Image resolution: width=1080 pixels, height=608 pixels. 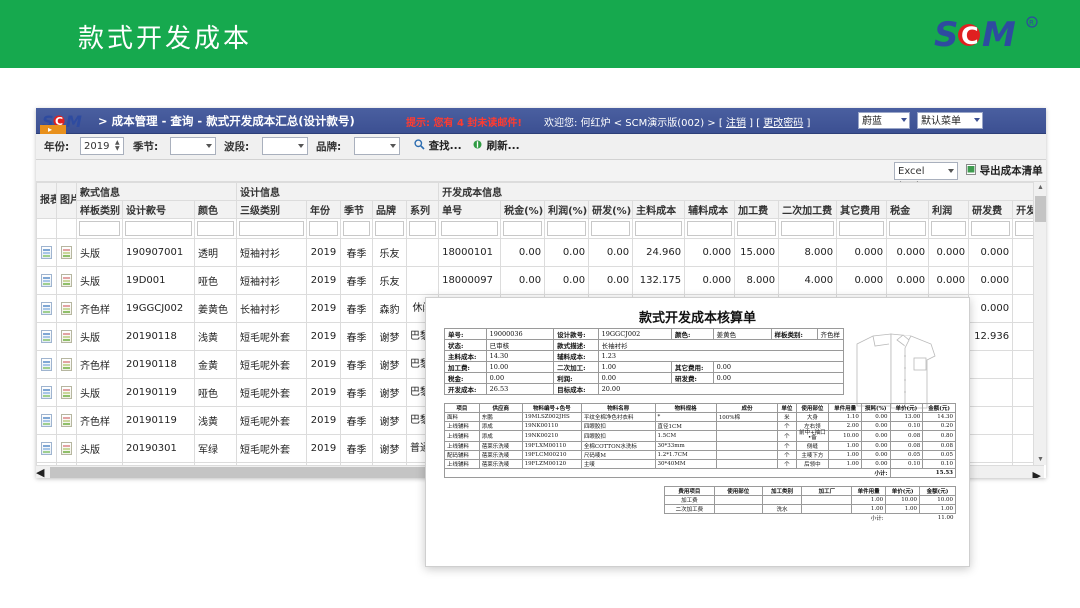 What do you see at coordinates (827, 509) in the screenshot?
I see `fee-cell` at bounding box center [827, 509].